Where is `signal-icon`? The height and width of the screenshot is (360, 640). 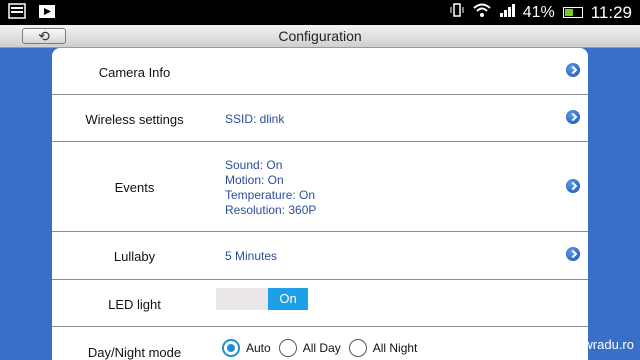
signal-icon is located at coordinates (507, 12).